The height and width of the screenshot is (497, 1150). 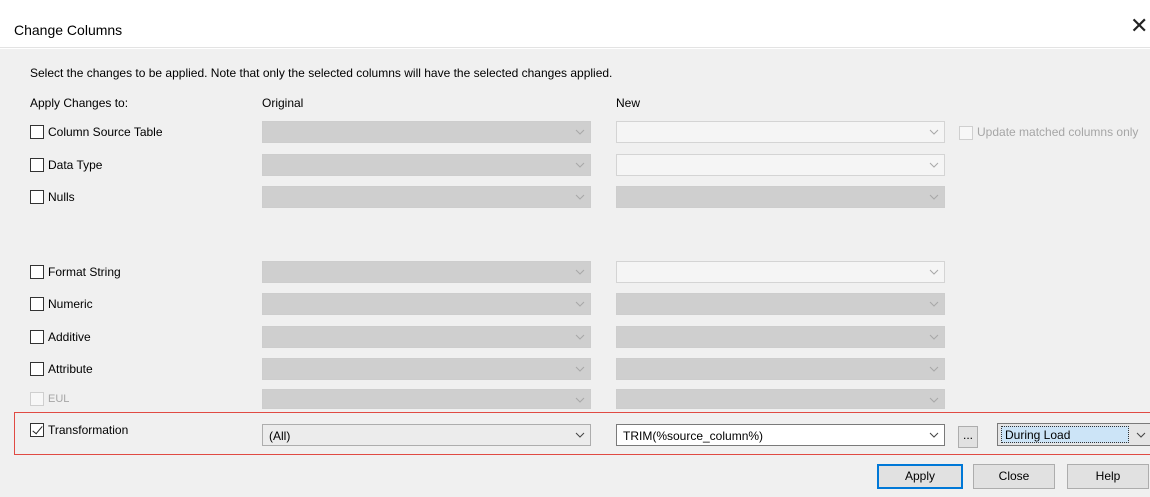 What do you see at coordinates (426, 399) in the screenshot?
I see `eul-original-select` at bounding box center [426, 399].